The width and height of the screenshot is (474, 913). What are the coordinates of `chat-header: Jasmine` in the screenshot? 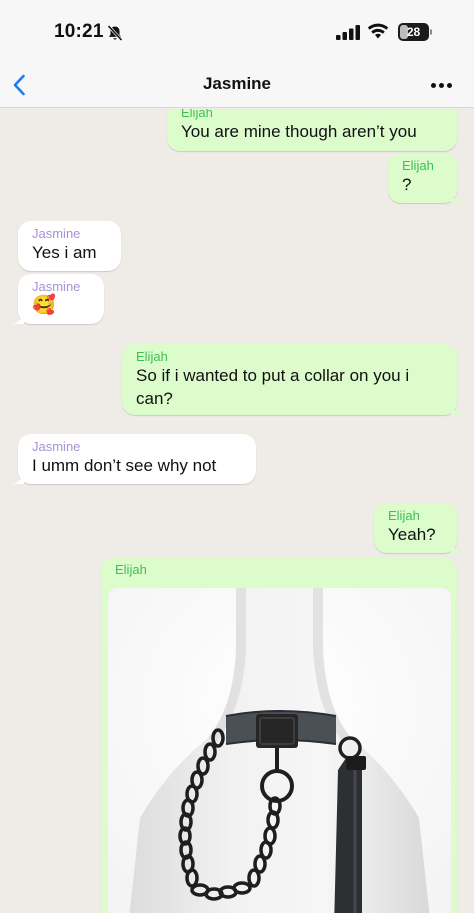 It's located at (237, 85).